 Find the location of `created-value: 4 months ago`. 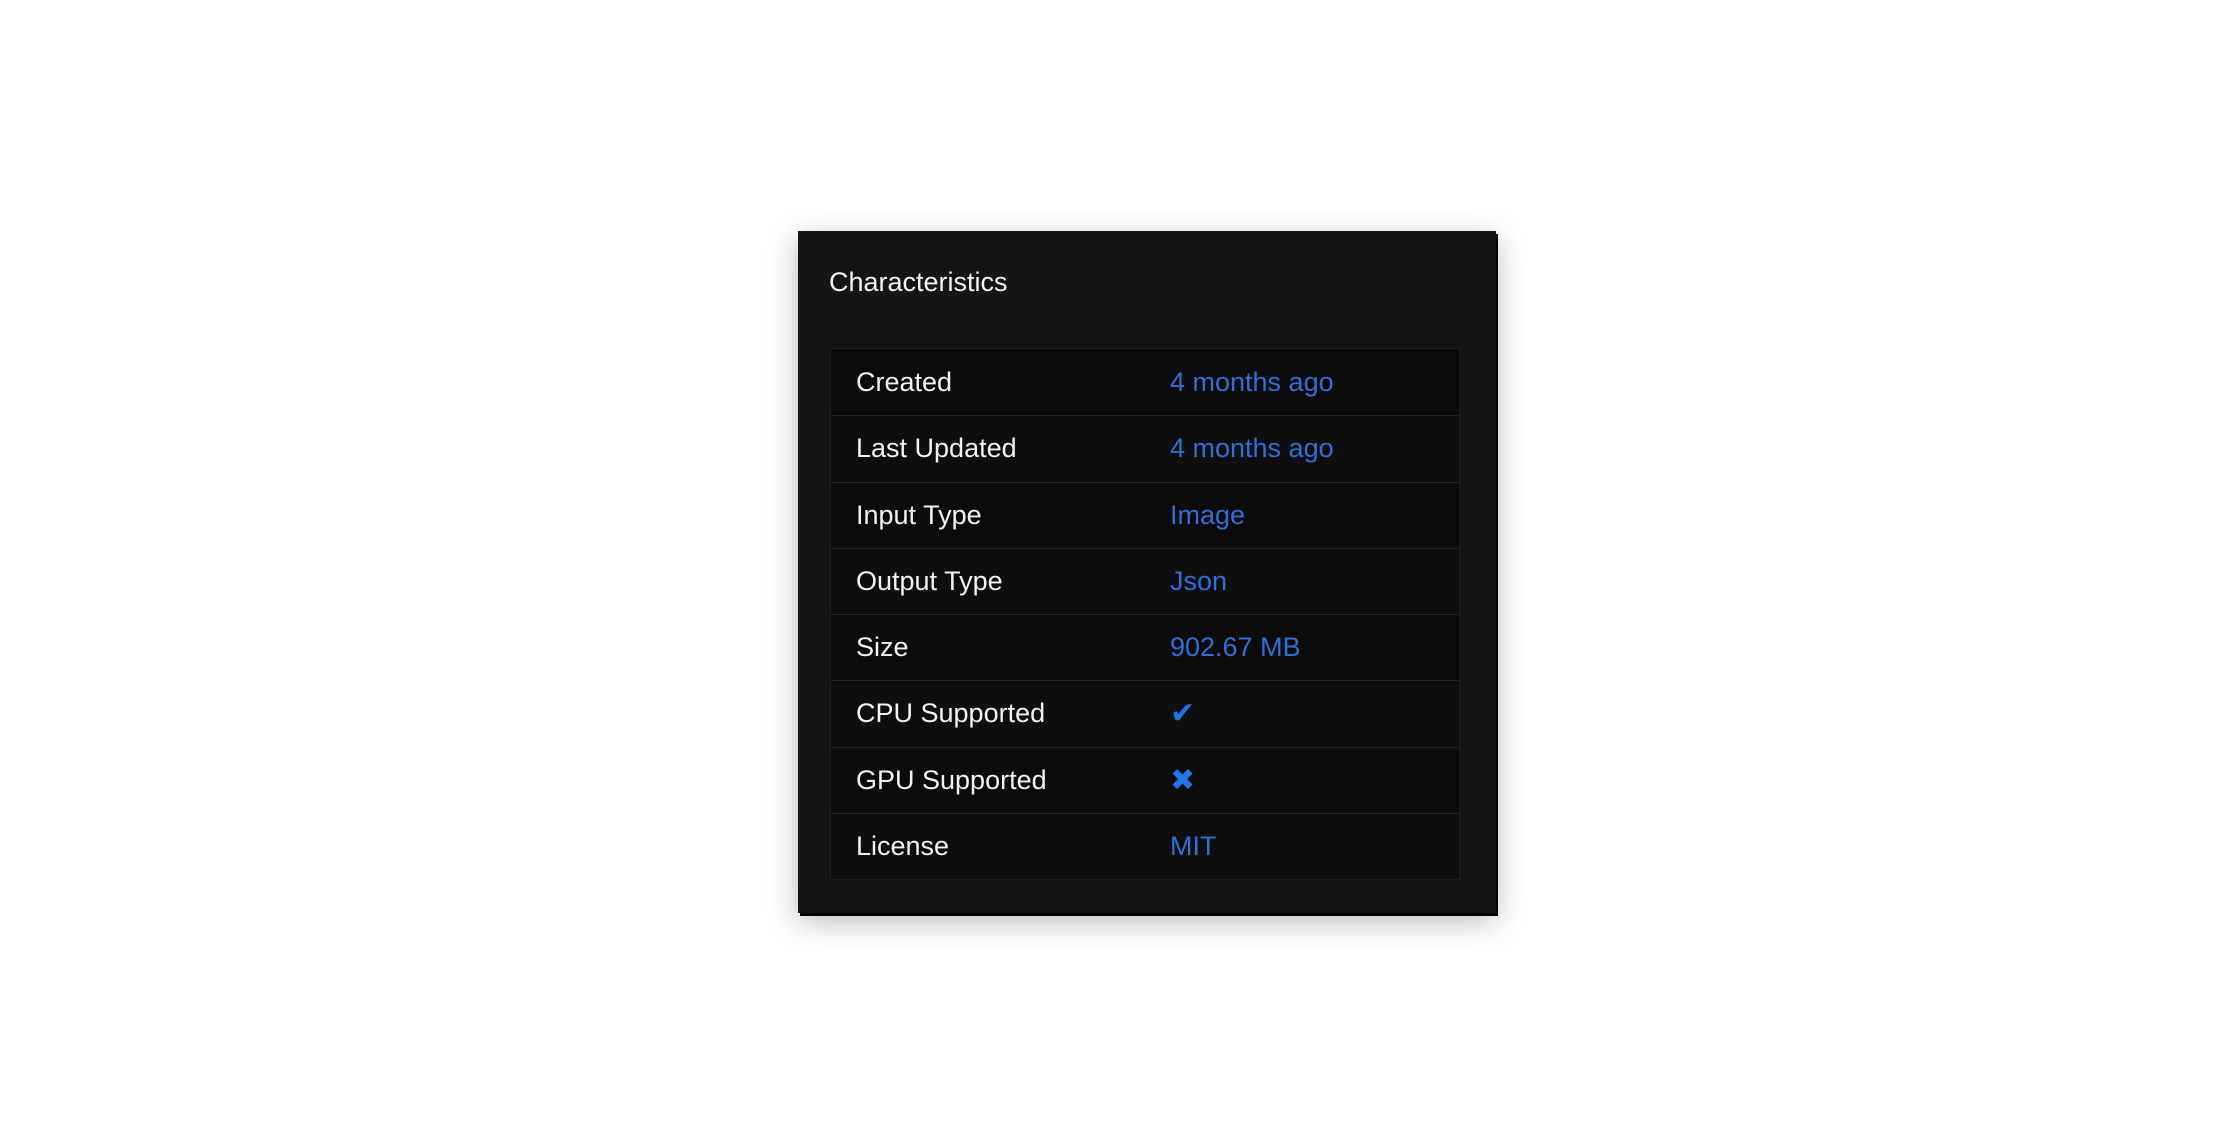

created-value: 4 months ago is located at coordinates (1252, 381).